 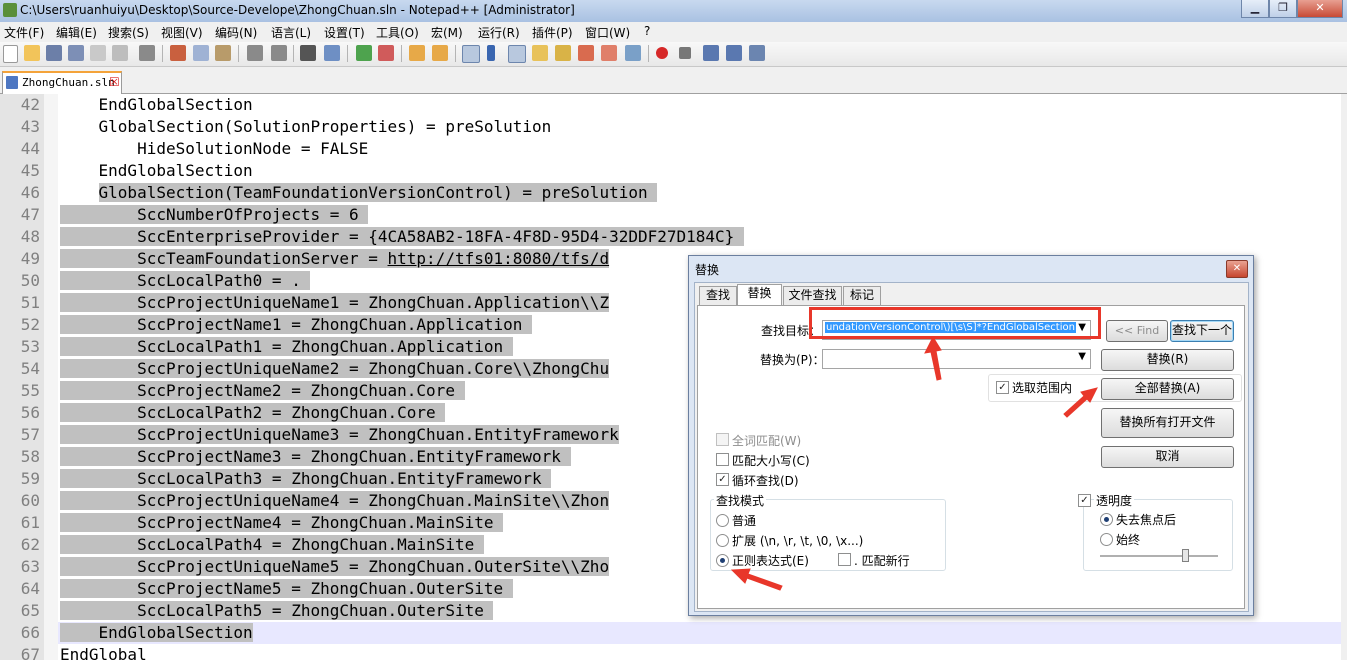 I want to click on on-lose-focus-radio, so click(x=1106, y=519).